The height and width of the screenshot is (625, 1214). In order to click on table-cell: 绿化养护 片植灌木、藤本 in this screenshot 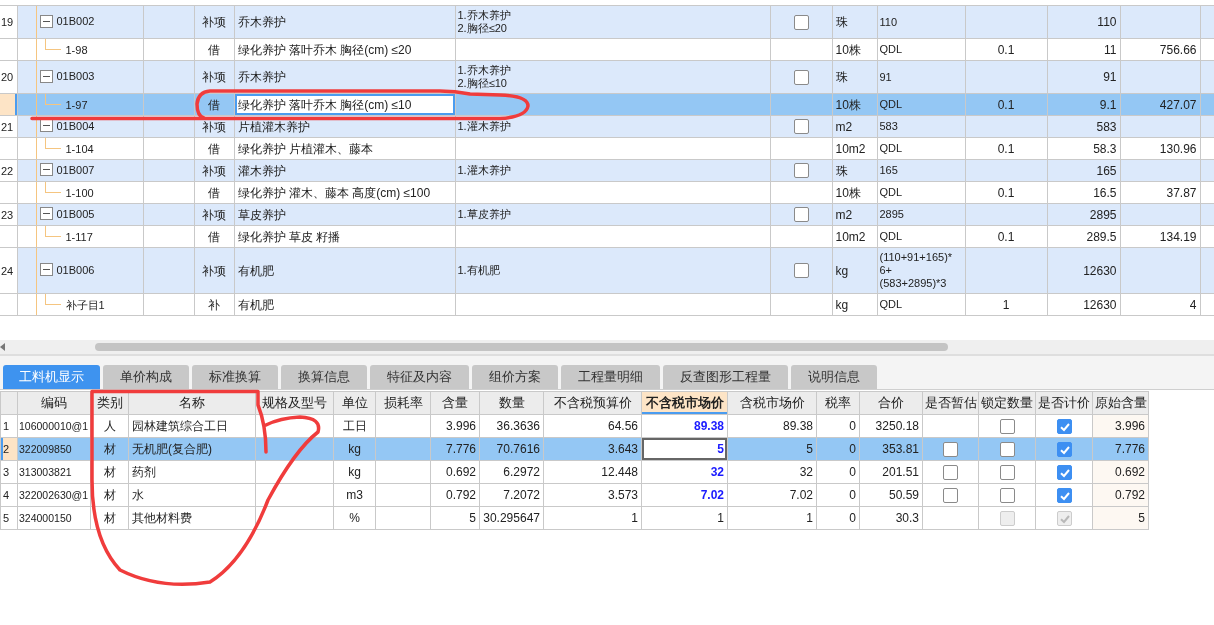, I will do `click(344, 148)`.